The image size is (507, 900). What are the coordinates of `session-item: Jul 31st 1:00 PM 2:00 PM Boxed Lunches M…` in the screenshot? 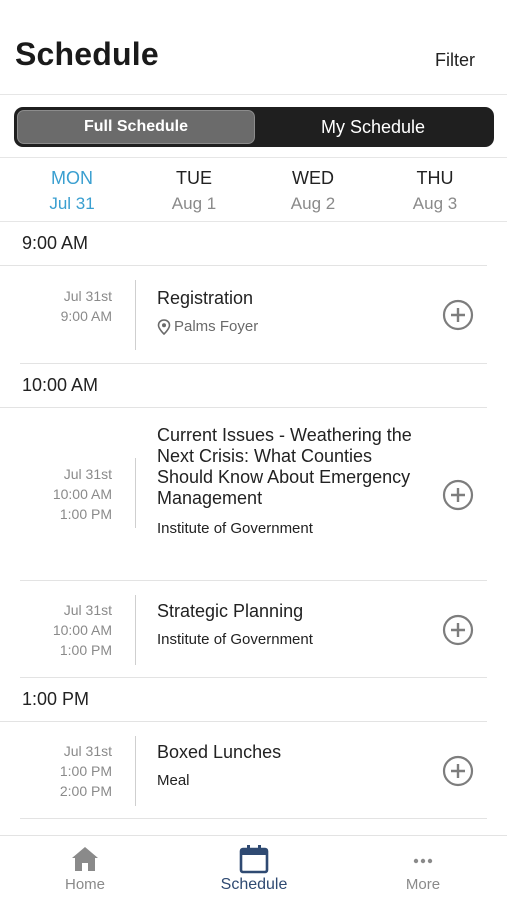 It's located at (253, 770).